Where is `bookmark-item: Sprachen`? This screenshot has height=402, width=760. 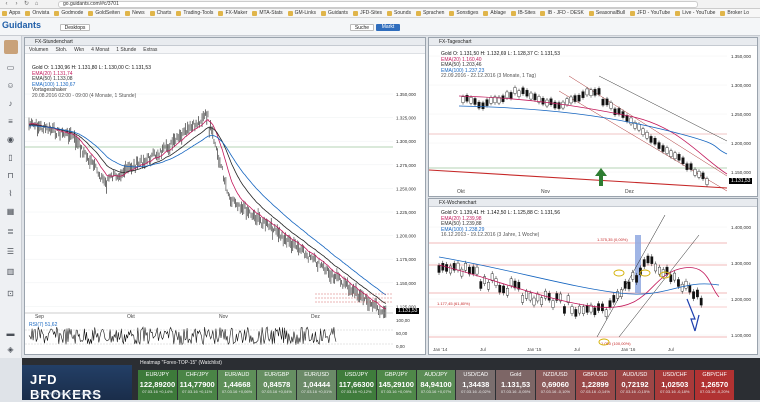
bookmark-item: Sprachen is located at coordinates (430, 13).